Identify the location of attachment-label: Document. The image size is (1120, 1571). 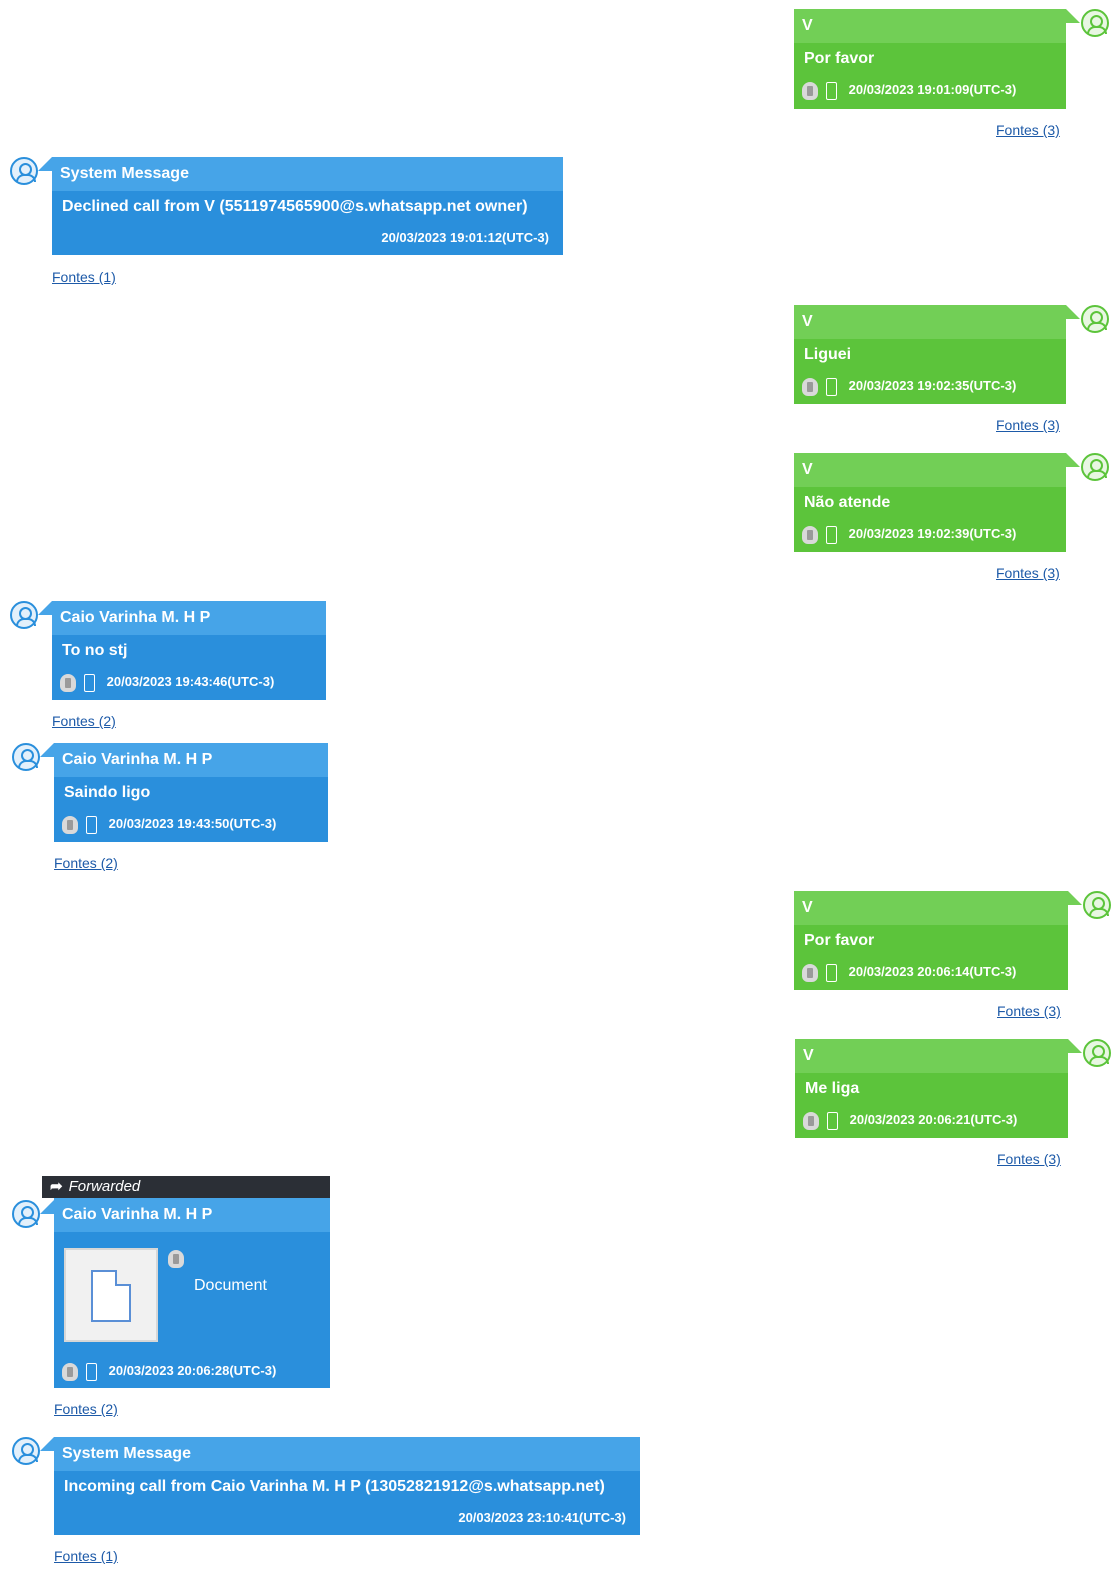
(230, 1286).